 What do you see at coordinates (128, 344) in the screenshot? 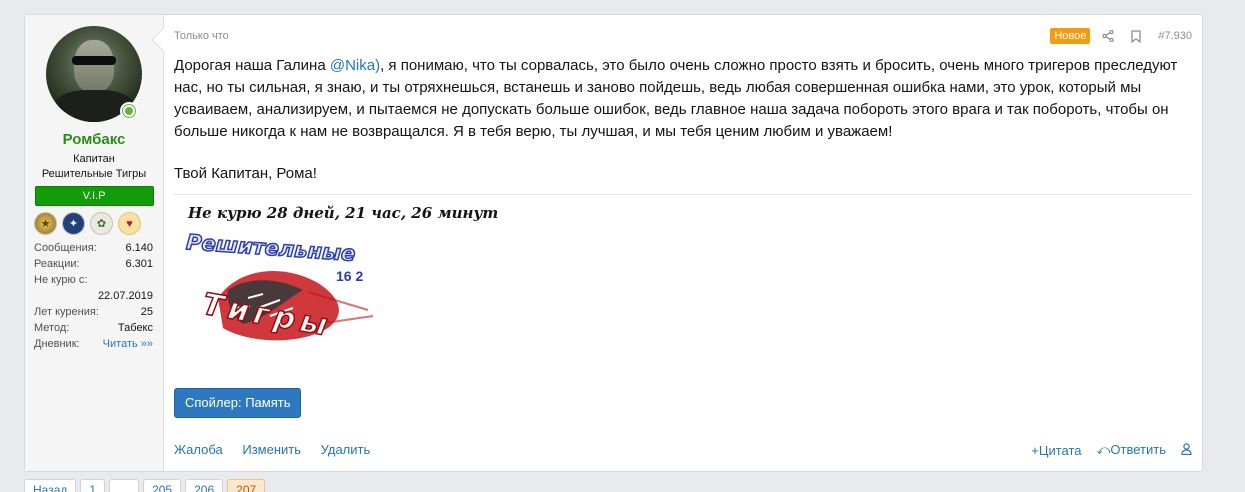
I see `diary-link: Читать »»` at bounding box center [128, 344].